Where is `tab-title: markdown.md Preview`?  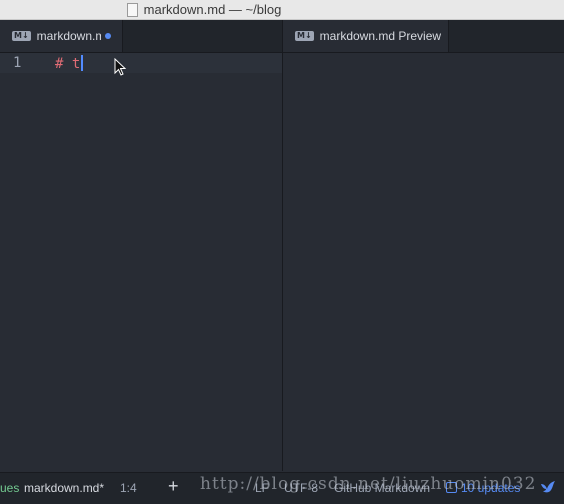
tab-title: markdown.md Preview is located at coordinates (380, 36).